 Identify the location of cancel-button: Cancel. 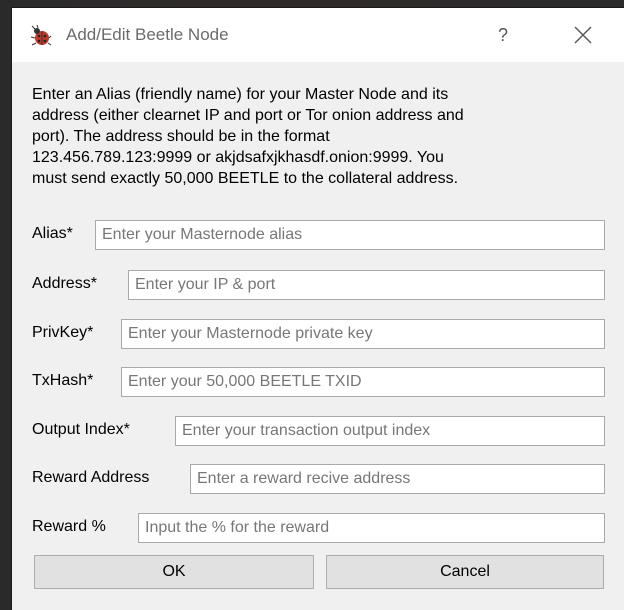
(465, 572).